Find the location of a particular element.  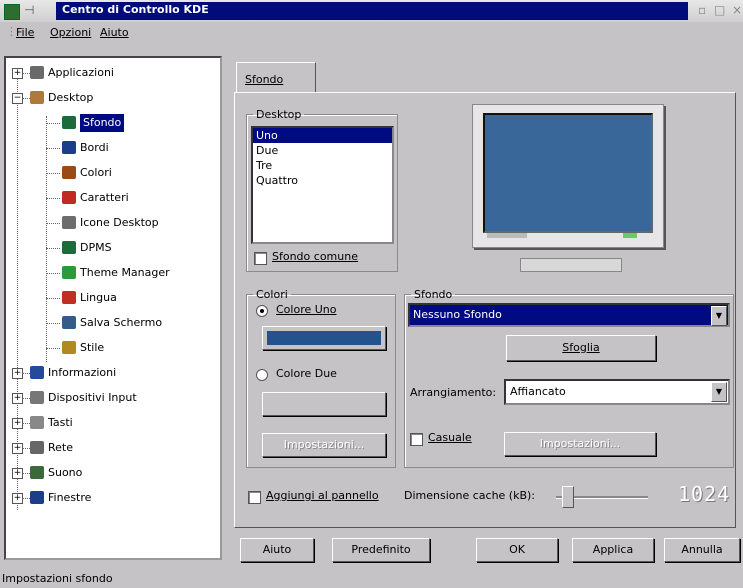

color-one-label: Colore Uno is located at coordinates (306, 309).